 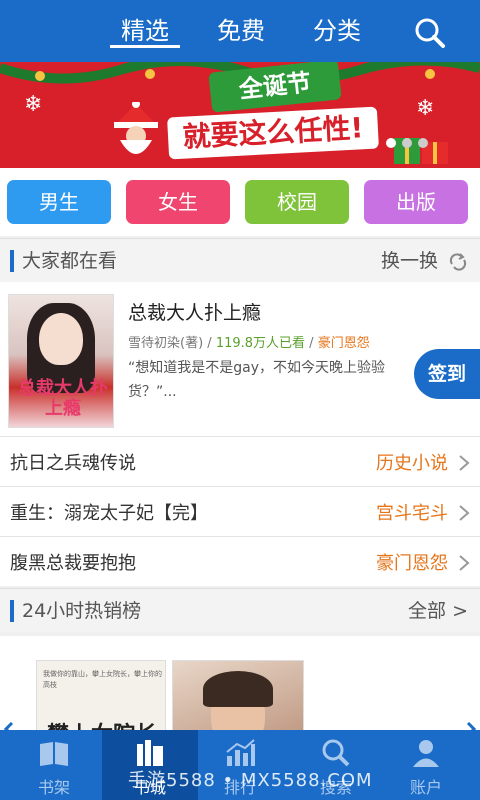 I want to click on category-male-button: 男生, so click(x=59, y=202).